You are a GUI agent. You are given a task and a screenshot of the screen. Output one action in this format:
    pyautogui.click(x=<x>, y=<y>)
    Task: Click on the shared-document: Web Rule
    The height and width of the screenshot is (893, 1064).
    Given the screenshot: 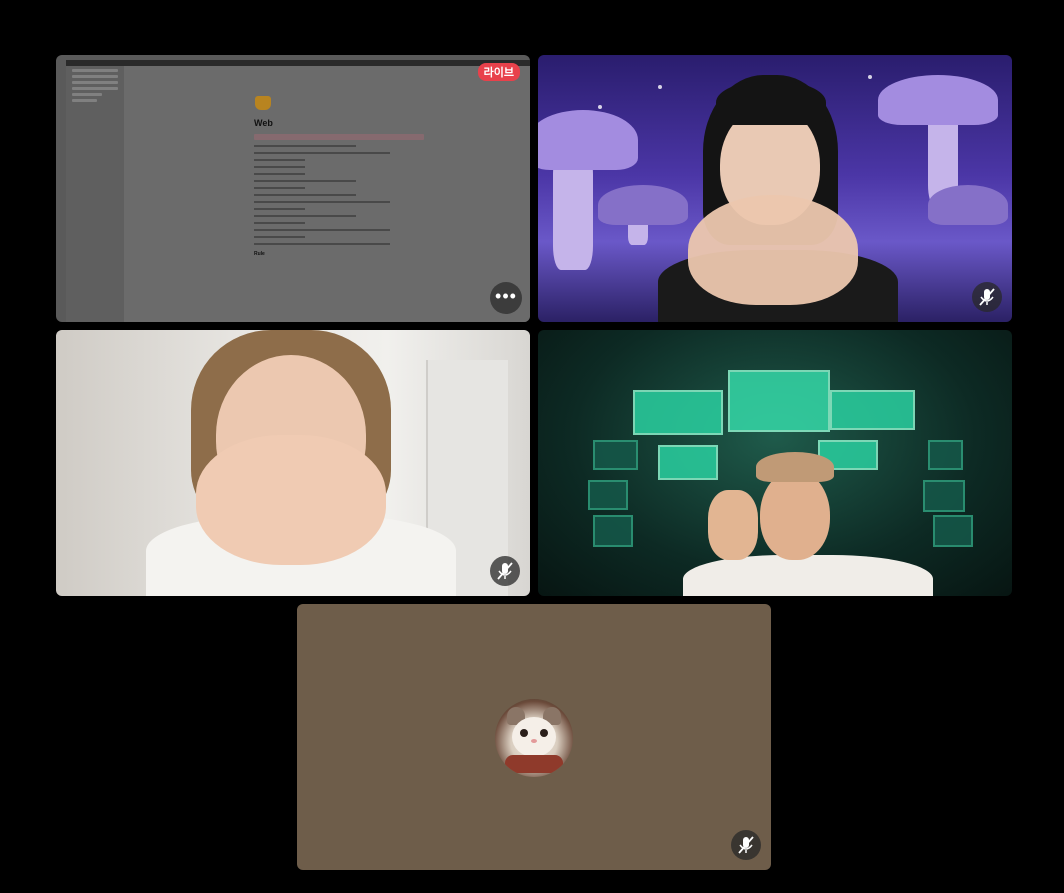 What is the action you would take?
    pyautogui.click(x=298, y=191)
    